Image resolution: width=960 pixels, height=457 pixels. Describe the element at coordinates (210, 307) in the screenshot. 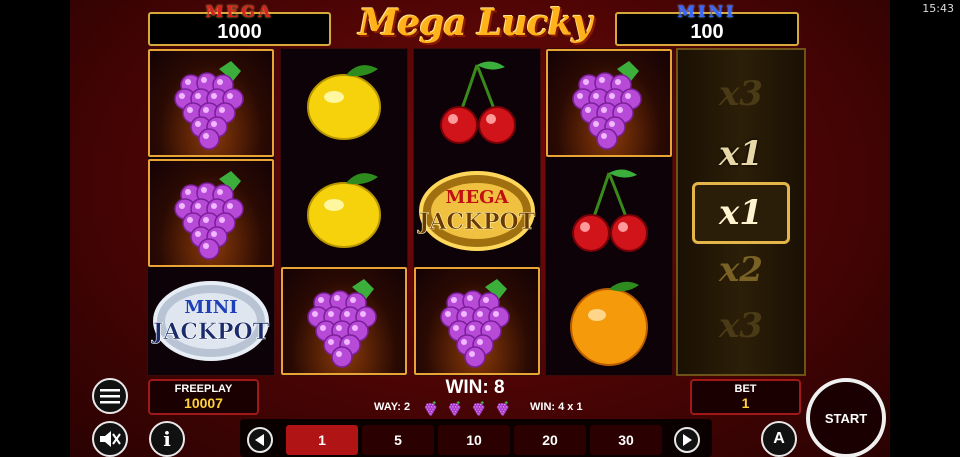

I see `mini-symbol-top: MINI` at that location.